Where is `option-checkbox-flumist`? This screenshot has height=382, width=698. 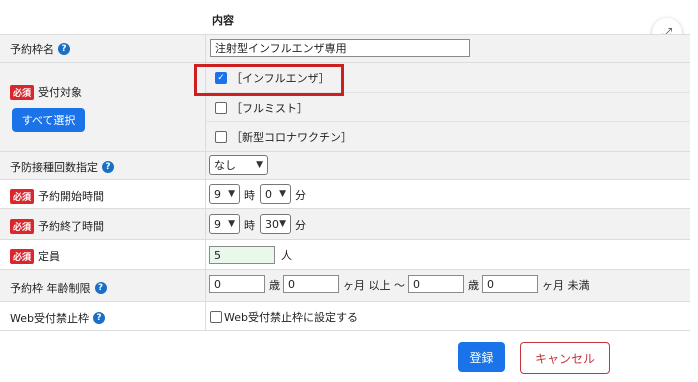
option-checkbox-flumist is located at coordinates (221, 108).